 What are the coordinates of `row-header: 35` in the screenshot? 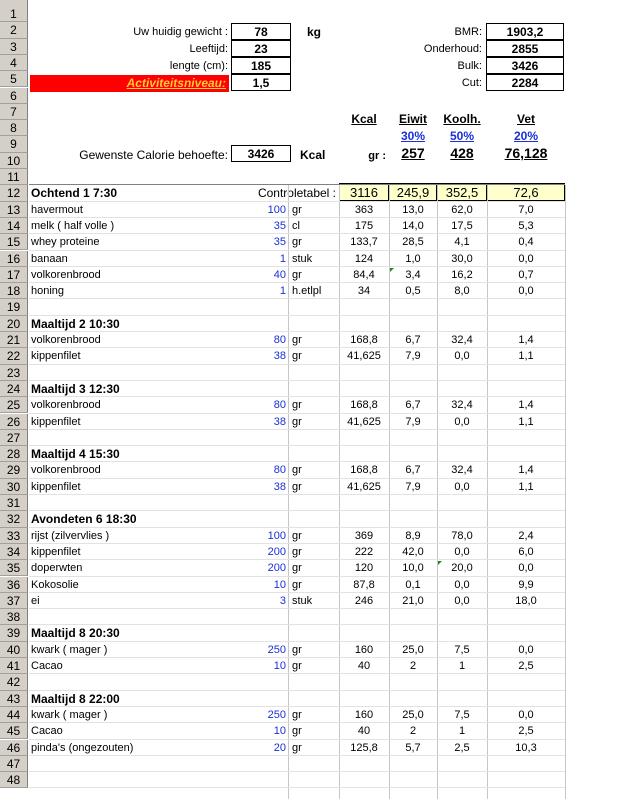 It's located at (14, 568).